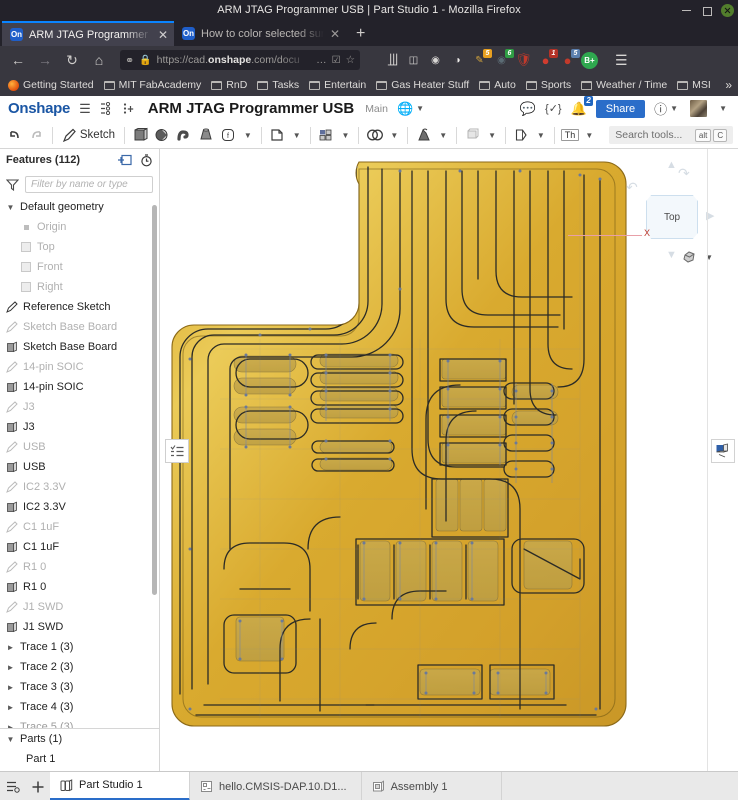  What do you see at coordinates (79, 307) in the screenshot?
I see `feature-reference-sketch: Reference Sketch` at bounding box center [79, 307].